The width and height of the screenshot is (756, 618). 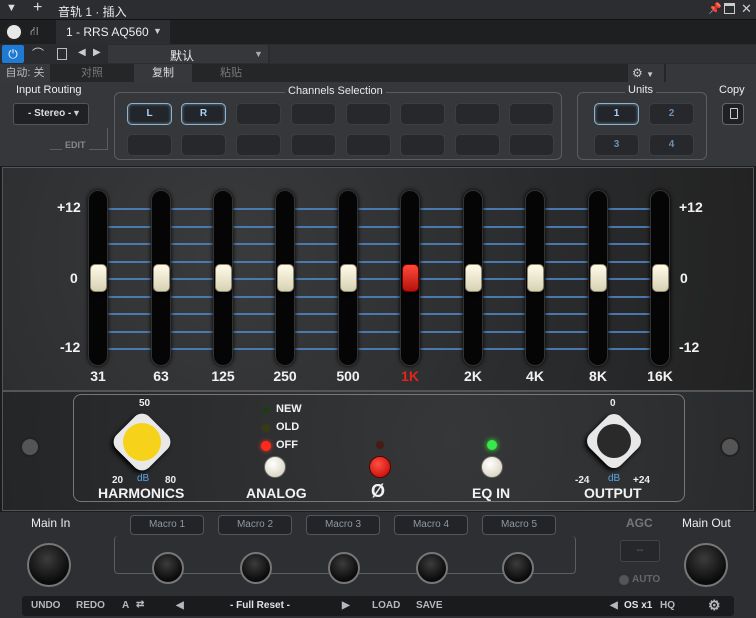 I want to click on compare-button: 对照, so click(x=92, y=73).